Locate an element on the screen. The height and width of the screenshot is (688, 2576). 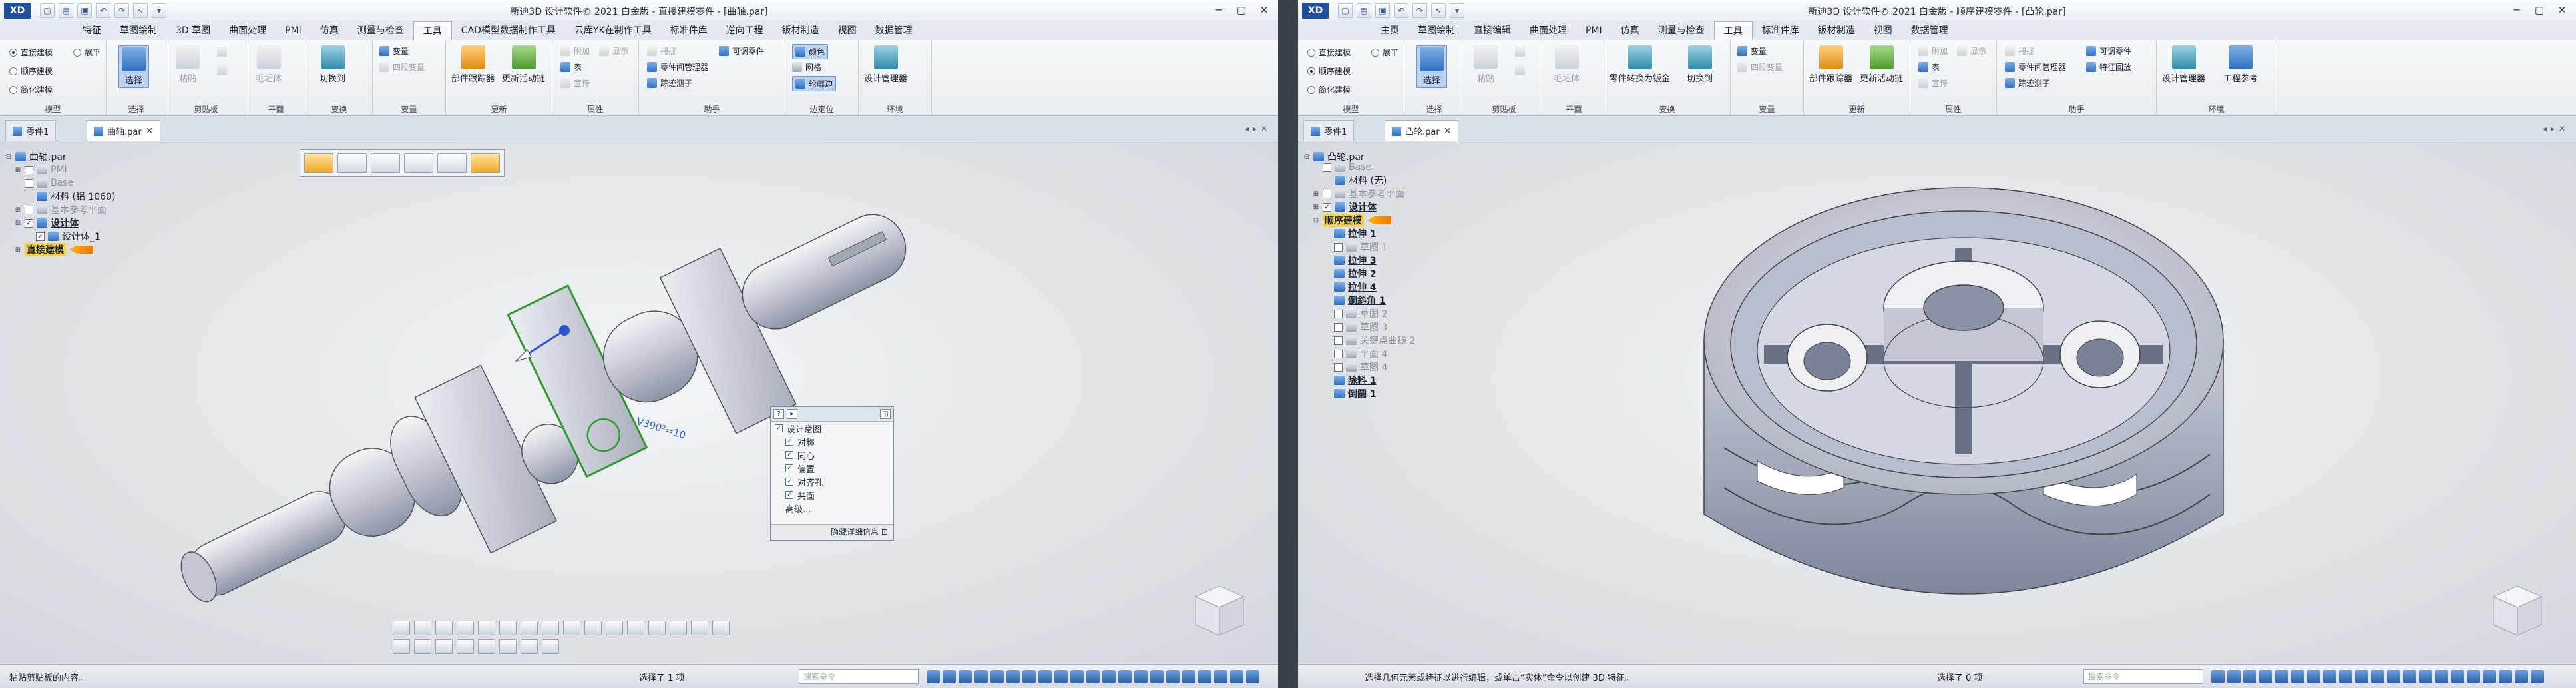
select-button: 选择 is located at coordinates (133, 66).